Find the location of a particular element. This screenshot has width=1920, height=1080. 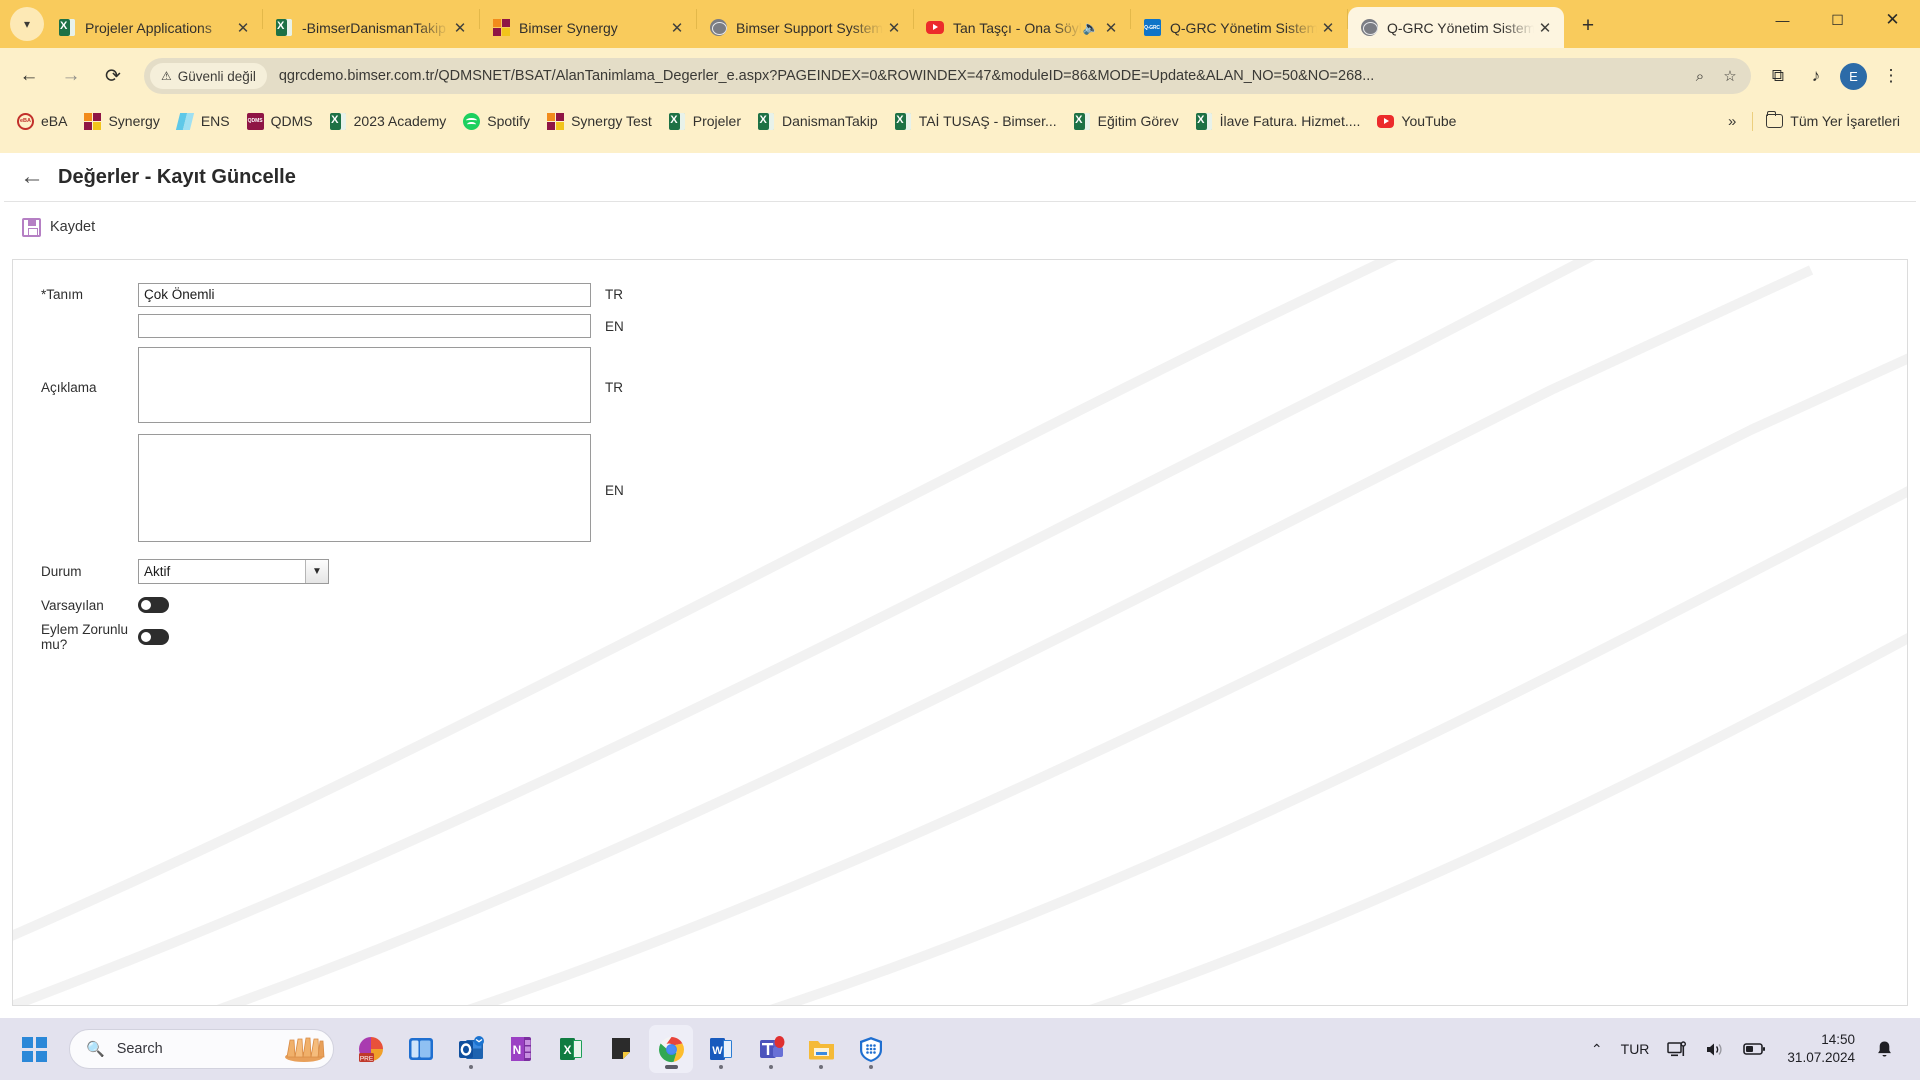

bookmark-danismantakip: DanismanTakip is located at coordinates (818, 121).